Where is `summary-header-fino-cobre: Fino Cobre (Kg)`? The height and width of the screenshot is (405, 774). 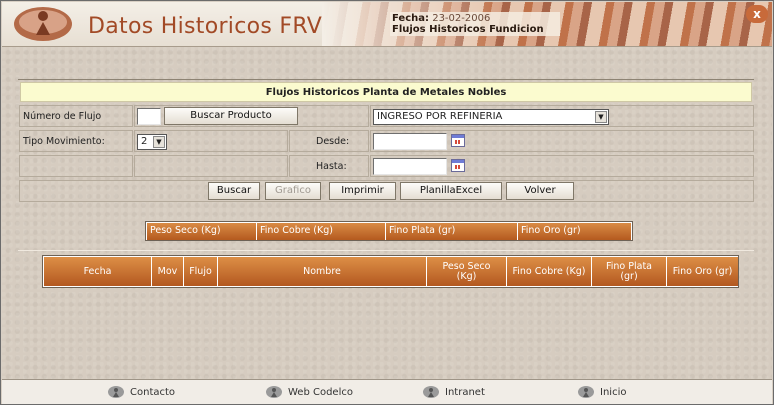
summary-header-fino-cobre: Fino Cobre (Kg) is located at coordinates (321, 231).